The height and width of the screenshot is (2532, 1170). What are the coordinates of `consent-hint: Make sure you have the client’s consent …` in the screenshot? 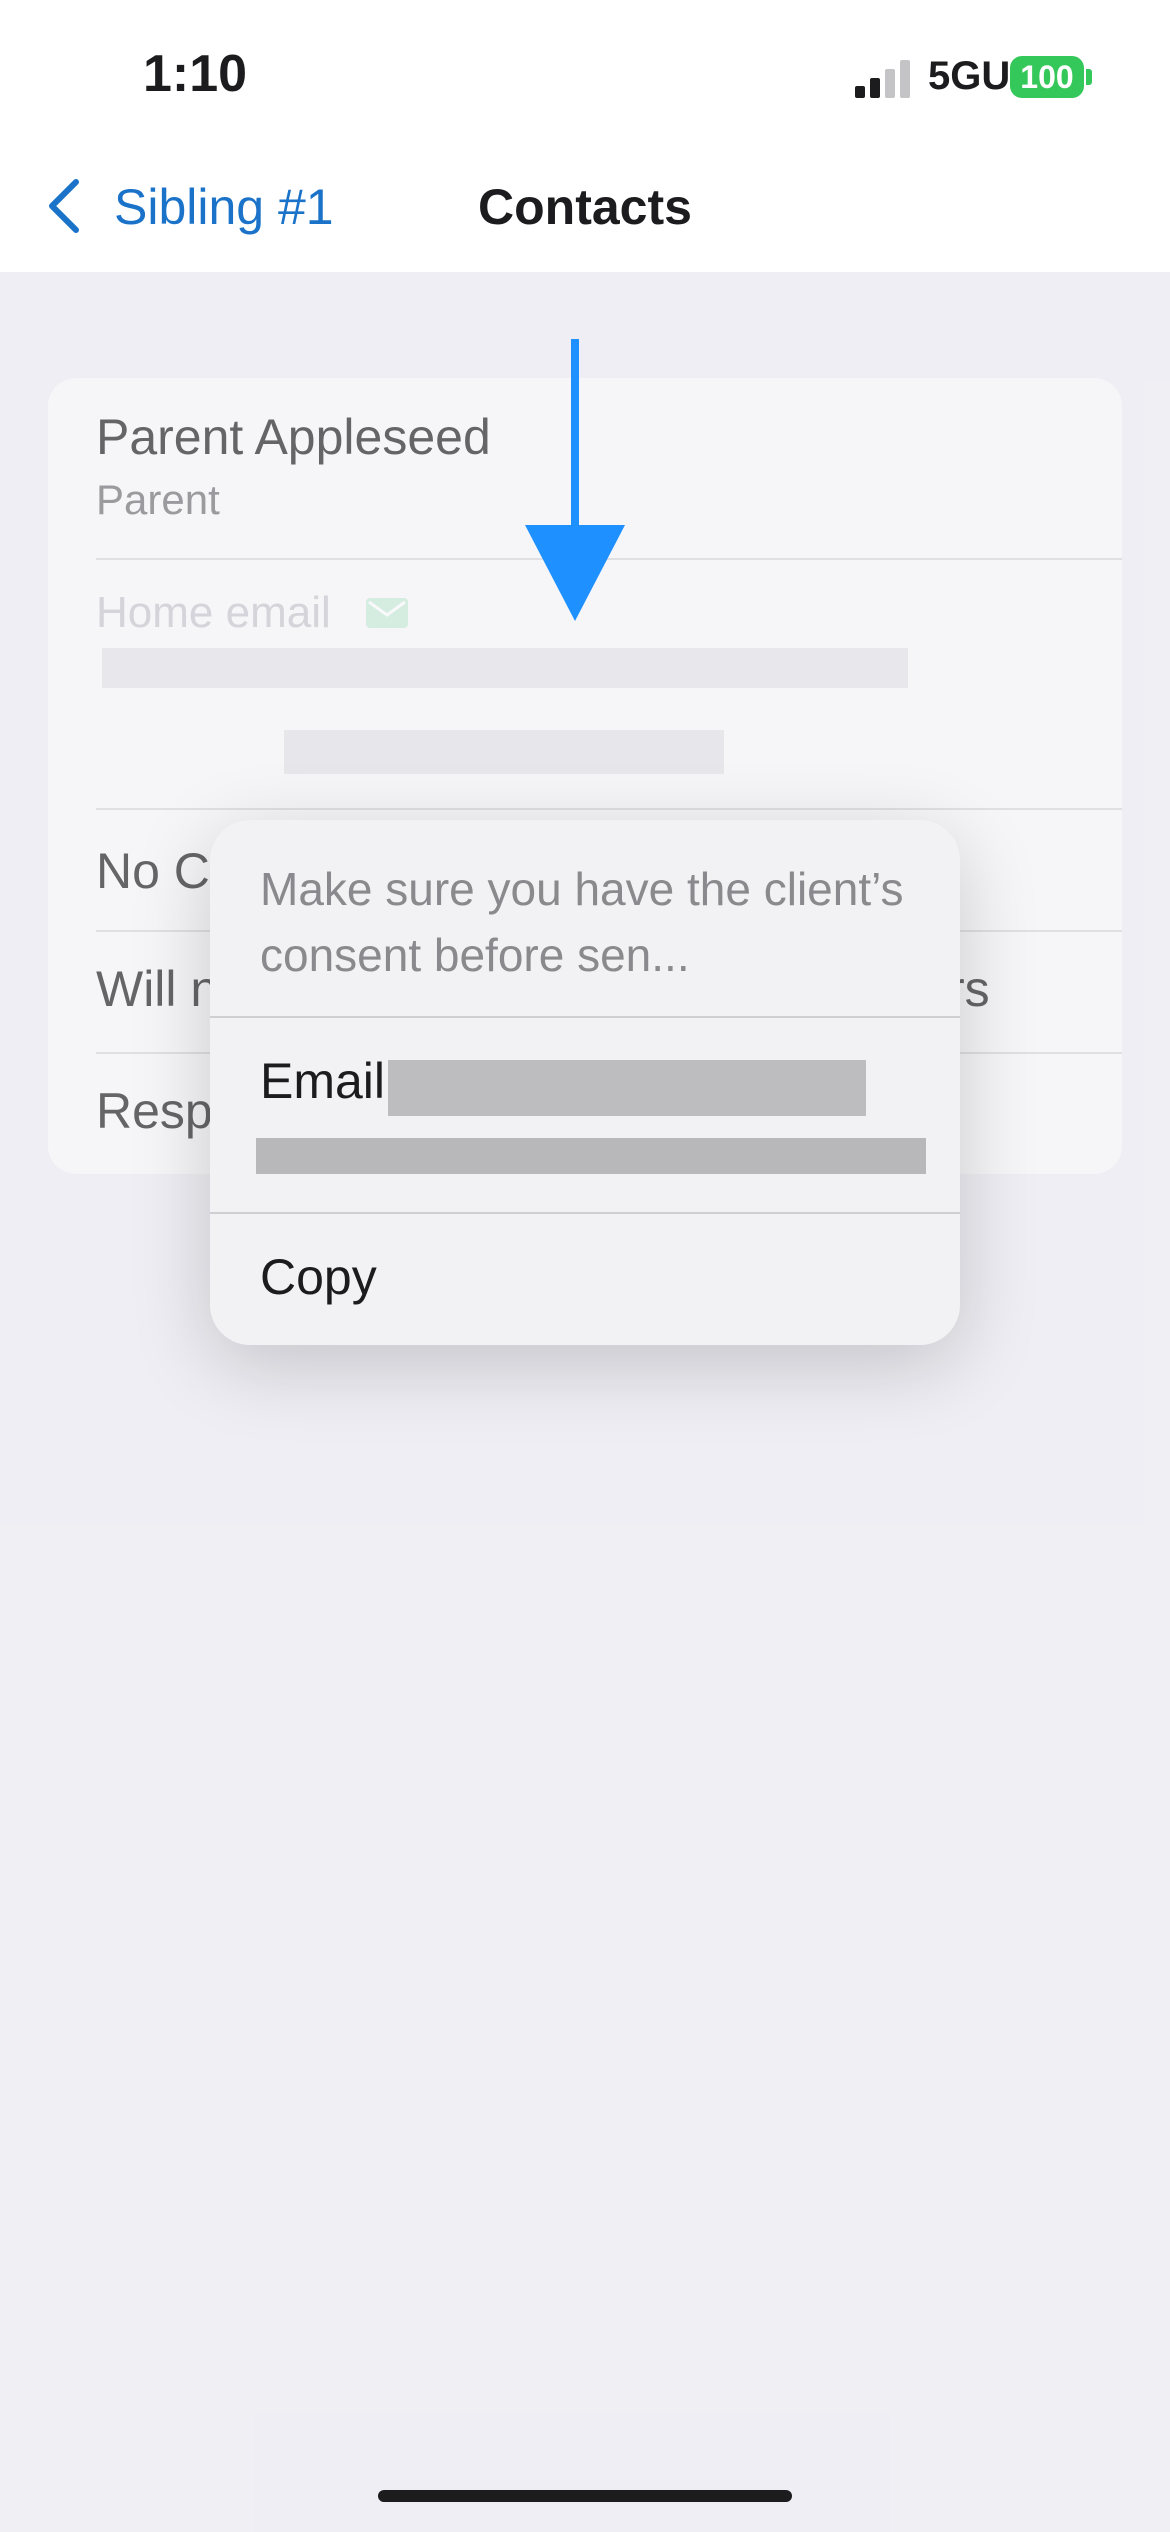 It's located at (582, 922).